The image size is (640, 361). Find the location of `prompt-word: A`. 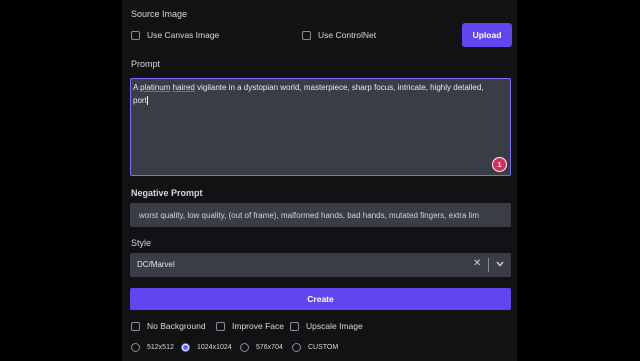

prompt-word: A is located at coordinates (135, 87).